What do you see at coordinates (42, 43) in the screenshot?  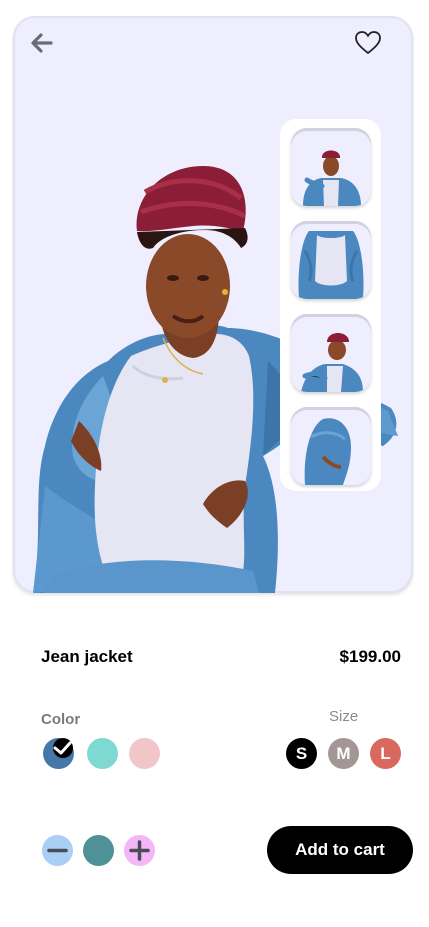 I see `back-arrow-icon` at bounding box center [42, 43].